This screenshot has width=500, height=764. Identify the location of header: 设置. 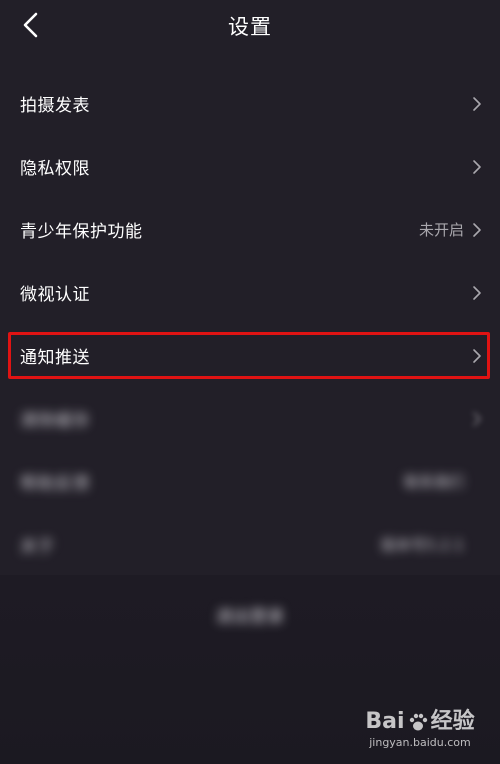
(250, 26).